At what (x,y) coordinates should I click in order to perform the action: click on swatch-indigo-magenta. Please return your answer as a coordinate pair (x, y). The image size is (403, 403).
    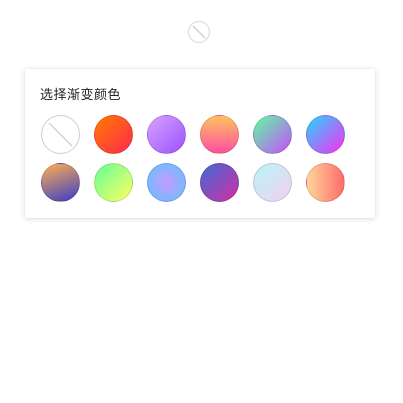
    Looking at the image, I should click on (219, 182).